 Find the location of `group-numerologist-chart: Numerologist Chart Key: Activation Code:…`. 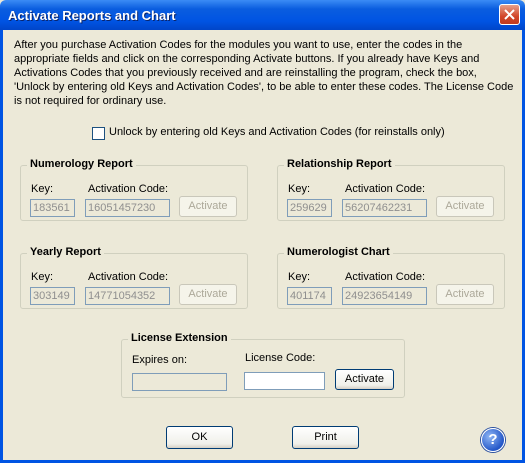

group-numerologist-chart: Numerologist Chart Key: Activation Code:… is located at coordinates (391, 277).